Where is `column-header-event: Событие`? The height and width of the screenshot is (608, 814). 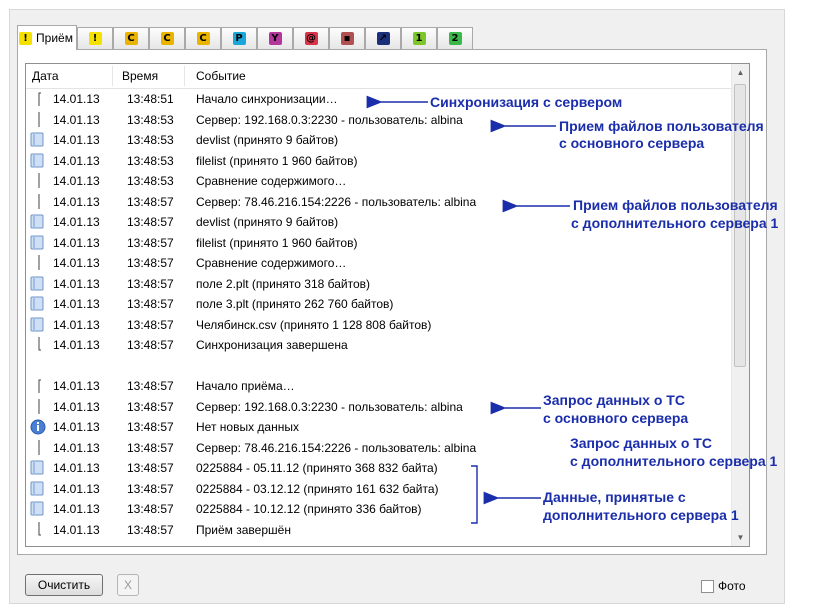 column-header-event: Событие is located at coordinates (221, 76).